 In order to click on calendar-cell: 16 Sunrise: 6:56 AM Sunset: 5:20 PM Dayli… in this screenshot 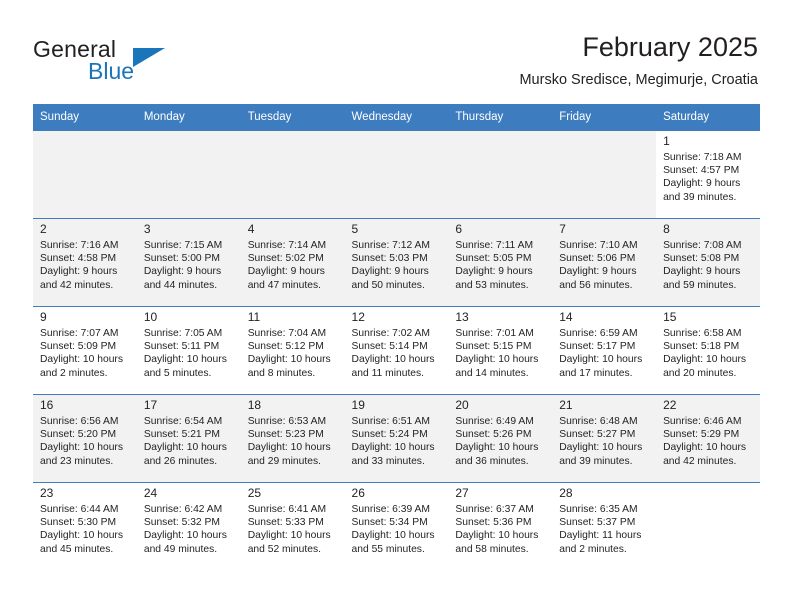, I will do `click(85, 438)`.